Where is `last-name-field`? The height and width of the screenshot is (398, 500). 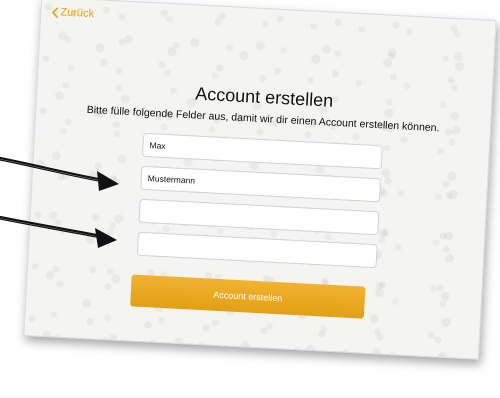 last-name-field is located at coordinates (261, 184).